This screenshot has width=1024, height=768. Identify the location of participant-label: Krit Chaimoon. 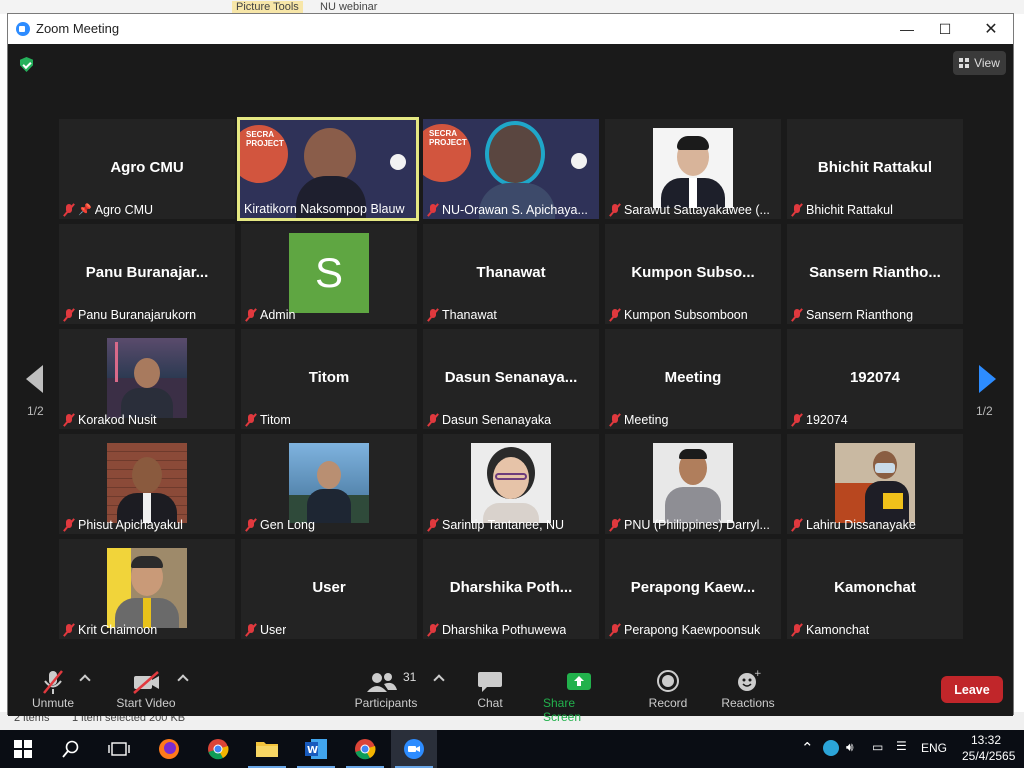
(110, 629).